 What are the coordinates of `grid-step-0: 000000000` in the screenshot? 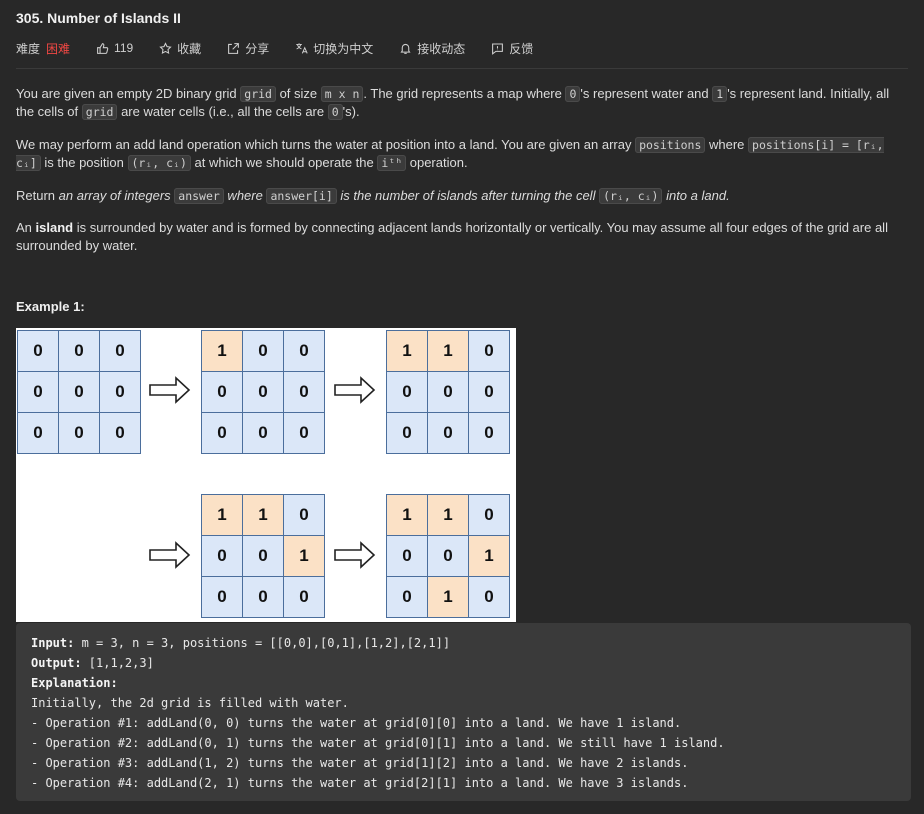 It's located at (79, 392).